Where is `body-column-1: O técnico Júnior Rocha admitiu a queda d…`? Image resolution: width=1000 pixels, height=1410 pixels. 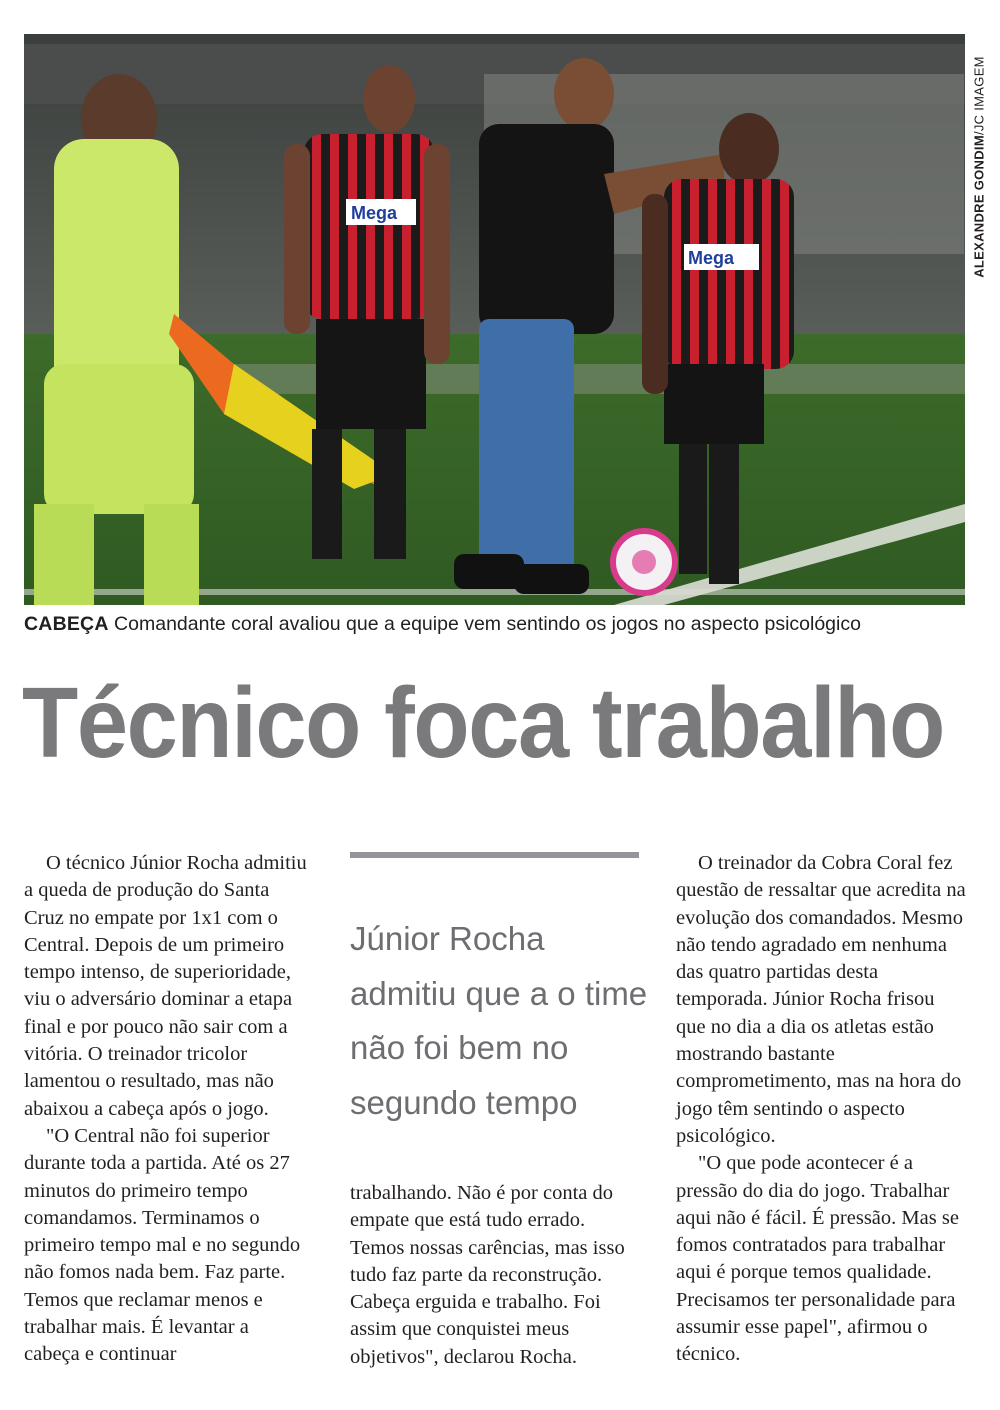 body-column-1: O técnico Júnior Rocha admitiu a queda d… is located at coordinates (166, 1109).